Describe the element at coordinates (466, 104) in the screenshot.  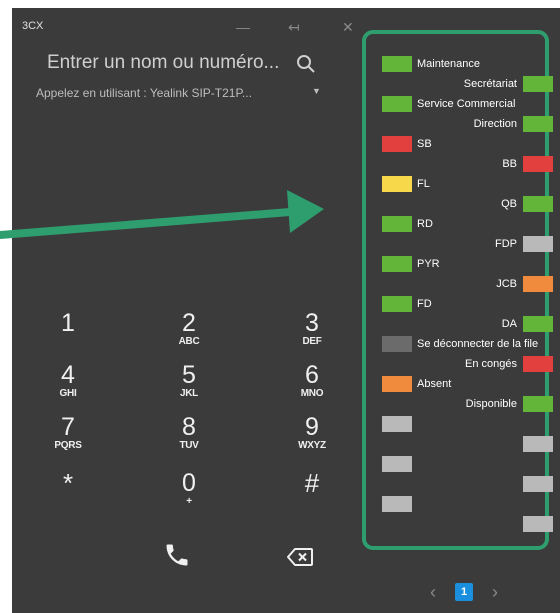
I see `blf-key-label: Service Commercial` at that location.